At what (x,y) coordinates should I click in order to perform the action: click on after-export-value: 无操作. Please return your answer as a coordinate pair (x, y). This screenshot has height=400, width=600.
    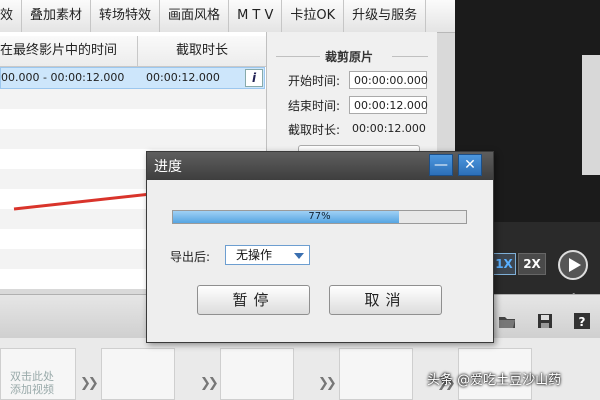
    Looking at the image, I should click on (254, 255).